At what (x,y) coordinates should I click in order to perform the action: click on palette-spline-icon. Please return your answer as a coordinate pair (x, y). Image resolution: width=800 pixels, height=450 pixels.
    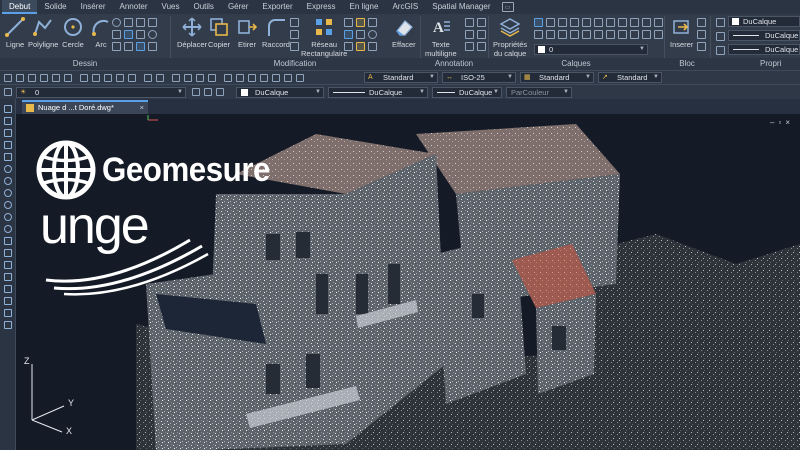
    Looking at the image, I should click on (8, 205).